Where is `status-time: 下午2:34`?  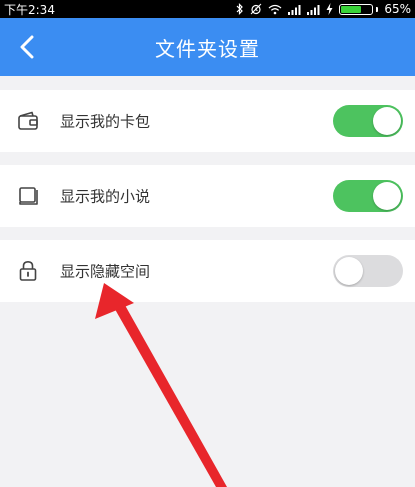 status-time: 下午2:34 is located at coordinates (29, 9).